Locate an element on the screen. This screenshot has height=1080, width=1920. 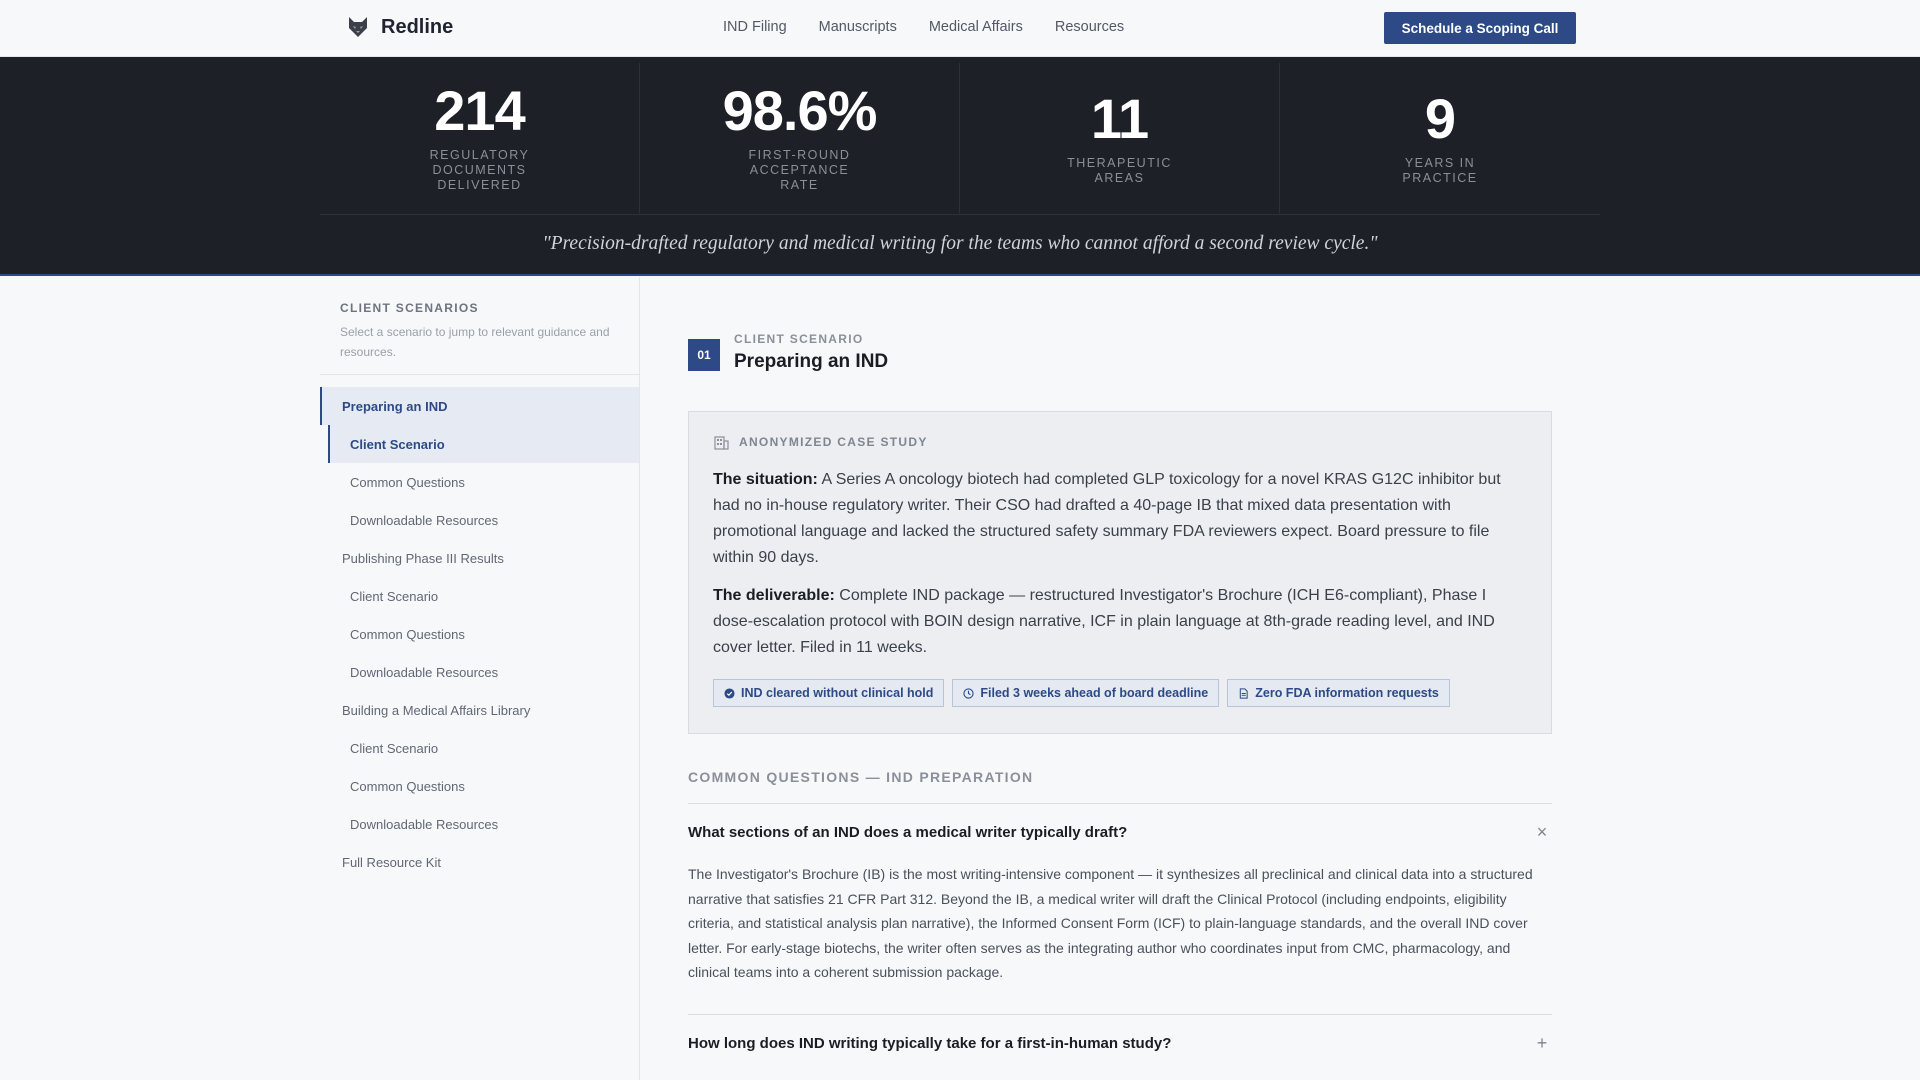
stat-value: 98.6% is located at coordinates (800, 110).